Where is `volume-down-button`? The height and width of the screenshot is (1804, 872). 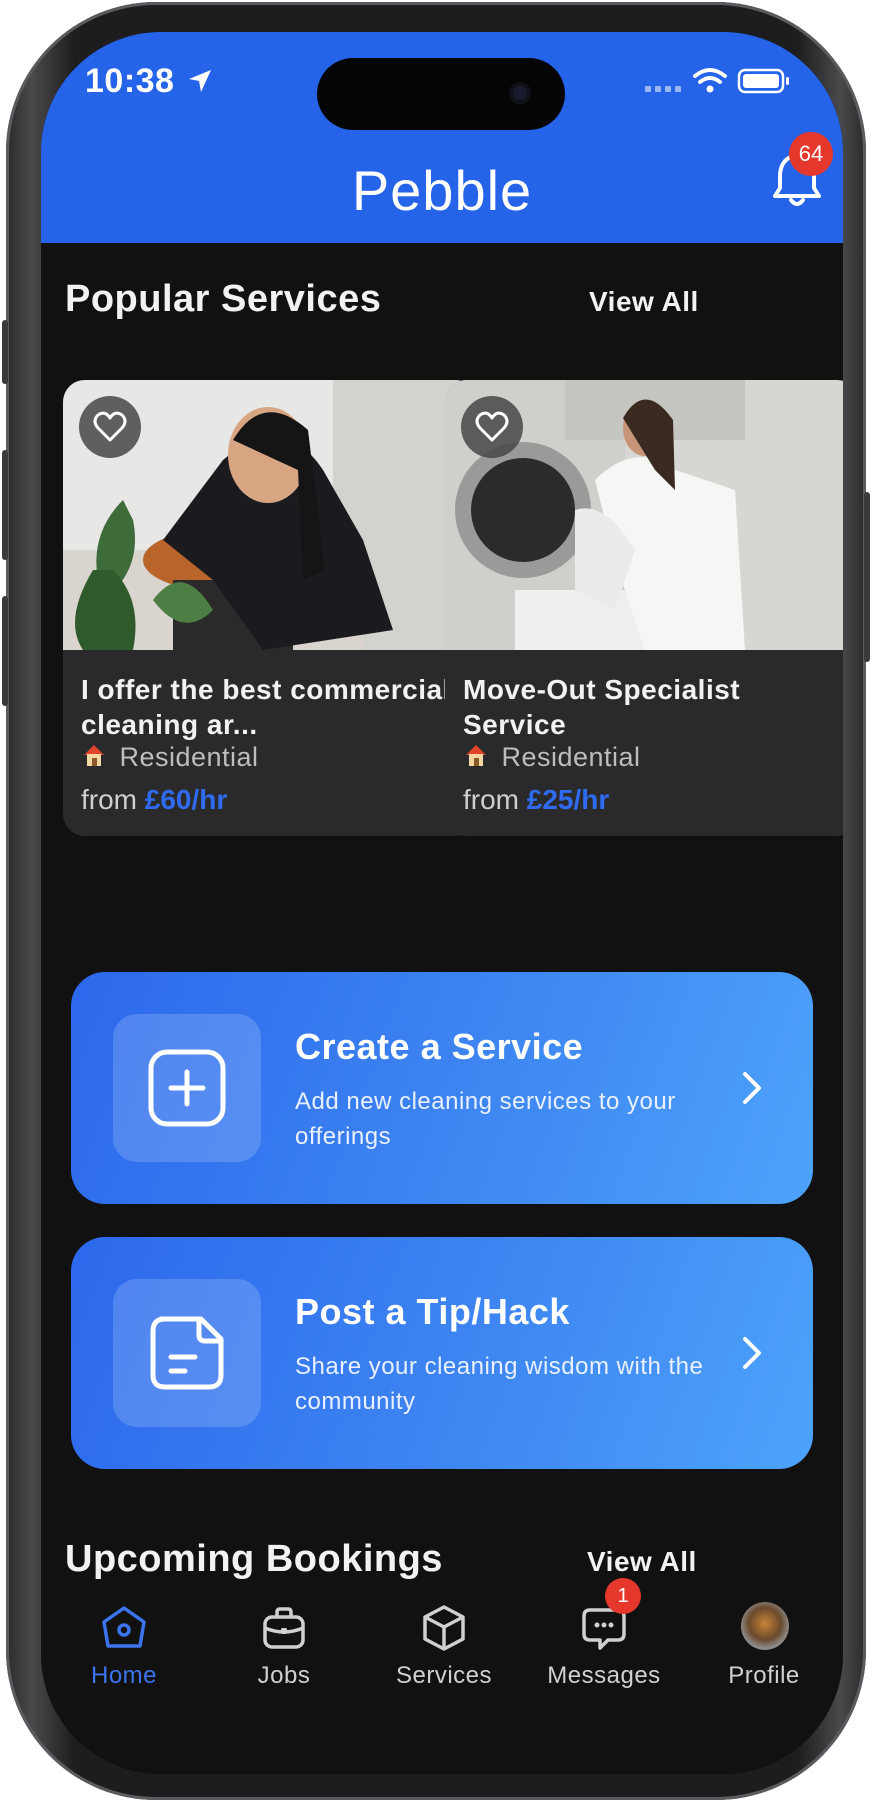 volume-down-button is located at coordinates (5, 651).